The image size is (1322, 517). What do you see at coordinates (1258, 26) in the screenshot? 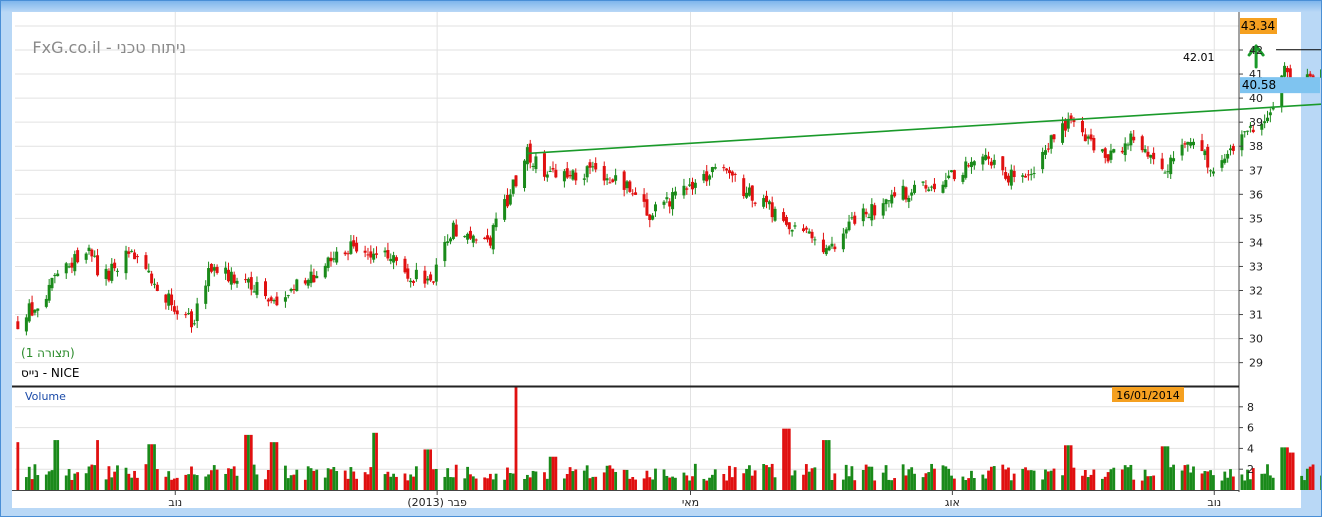
I see `high-price-label: 43.34` at bounding box center [1258, 26].